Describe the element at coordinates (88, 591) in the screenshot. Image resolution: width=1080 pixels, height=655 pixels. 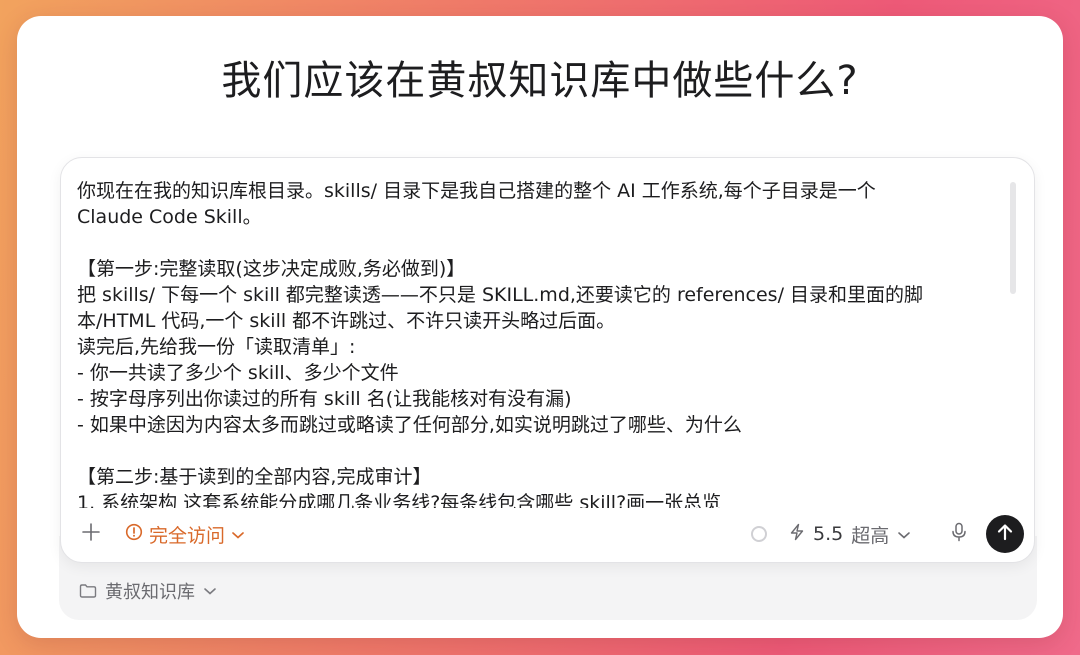
I see `folder-icon` at that location.